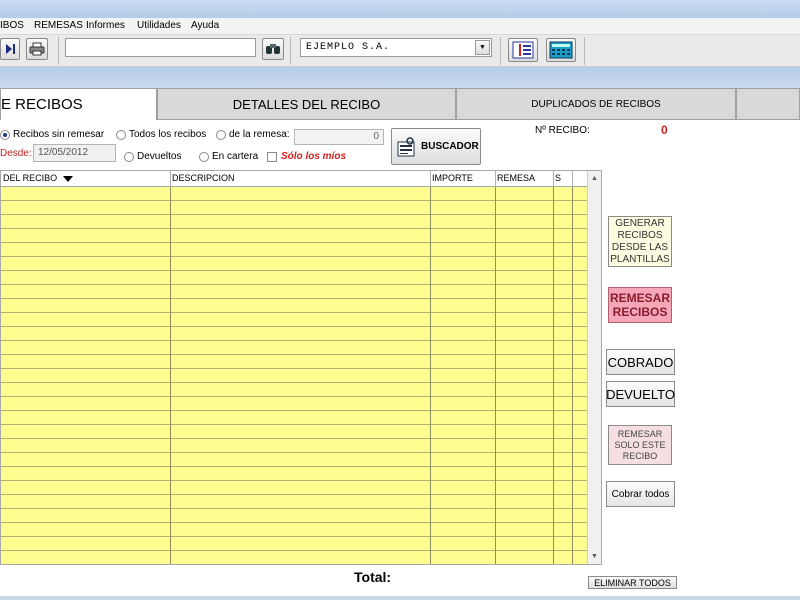 This screenshot has width=800, height=600. What do you see at coordinates (640, 305) in the screenshot?
I see `remesar-recibos-button: REMESAR RECIBOS` at bounding box center [640, 305].